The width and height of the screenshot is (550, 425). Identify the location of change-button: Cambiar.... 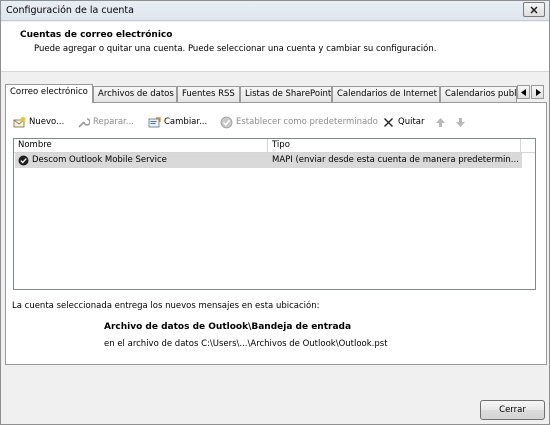
(177, 122).